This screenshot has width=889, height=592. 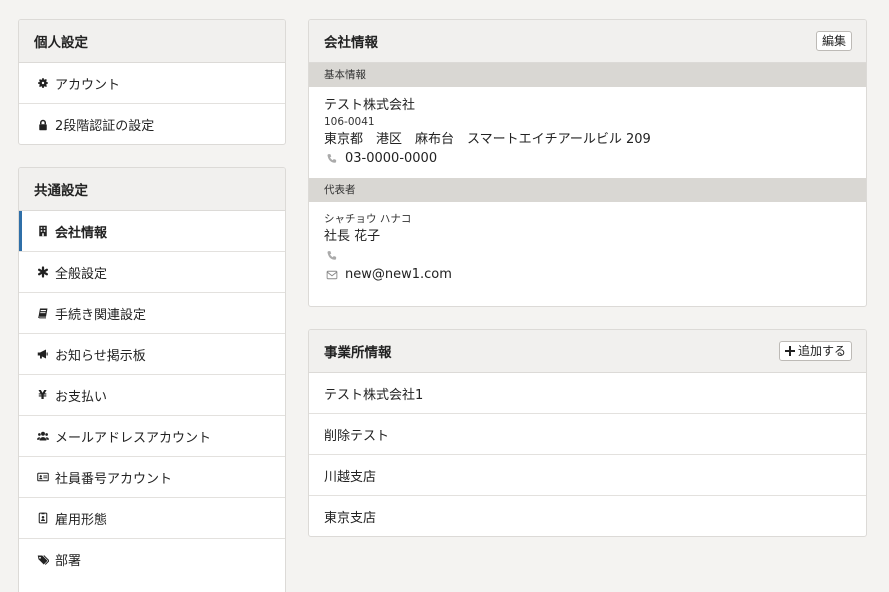 What do you see at coordinates (587, 75) in the screenshot?
I see `basic-info-subheader: 基本情報` at bounding box center [587, 75].